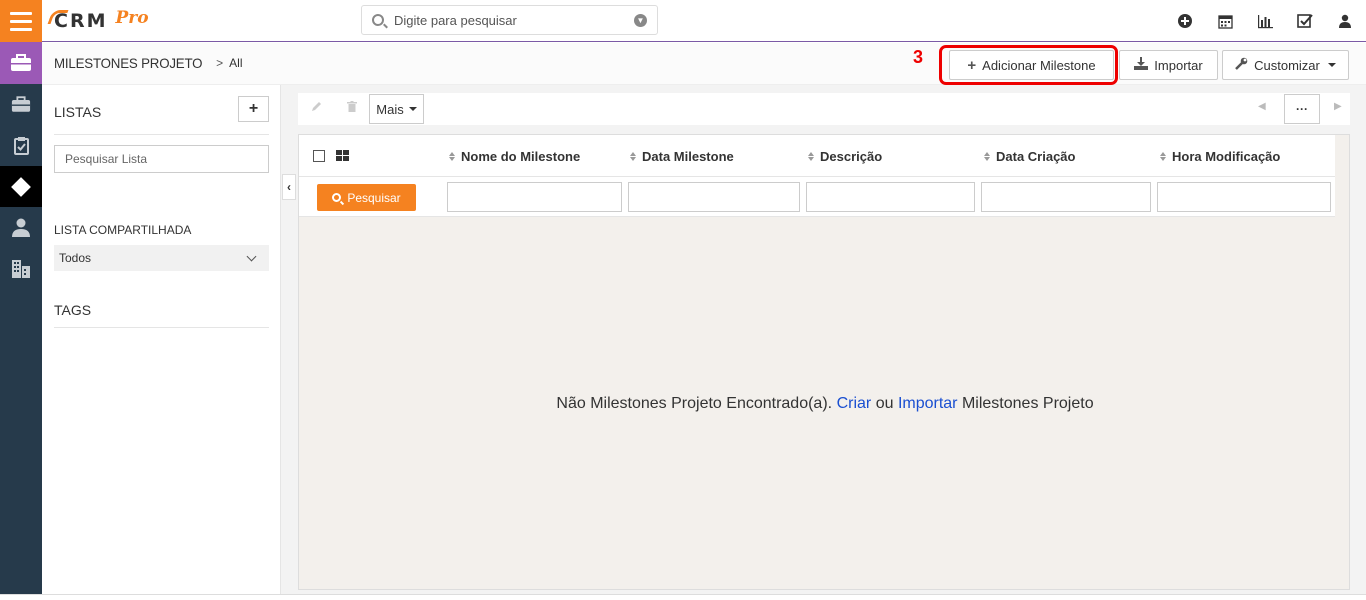 The height and width of the screenshot is (600, 1366). Describe the element at coordinates (78, 112) in the screenshot. I see `lists-title: LISTAS` at that location.